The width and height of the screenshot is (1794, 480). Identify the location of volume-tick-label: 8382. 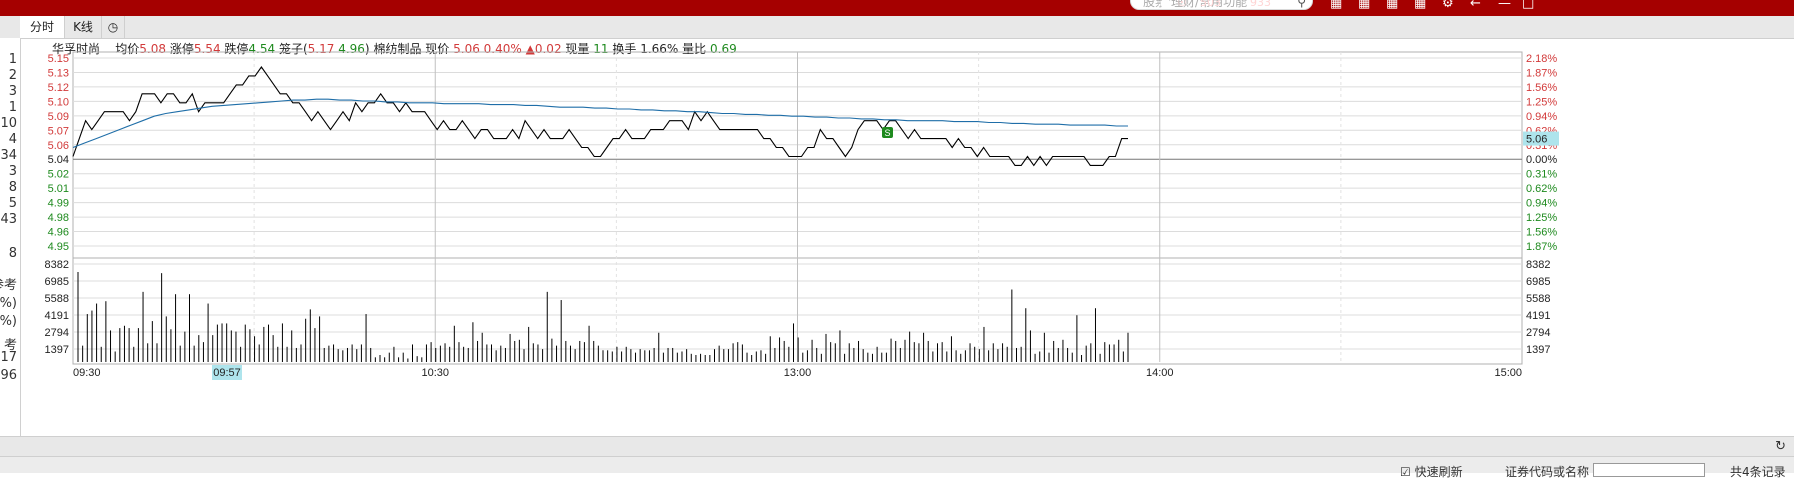
(57, 265).